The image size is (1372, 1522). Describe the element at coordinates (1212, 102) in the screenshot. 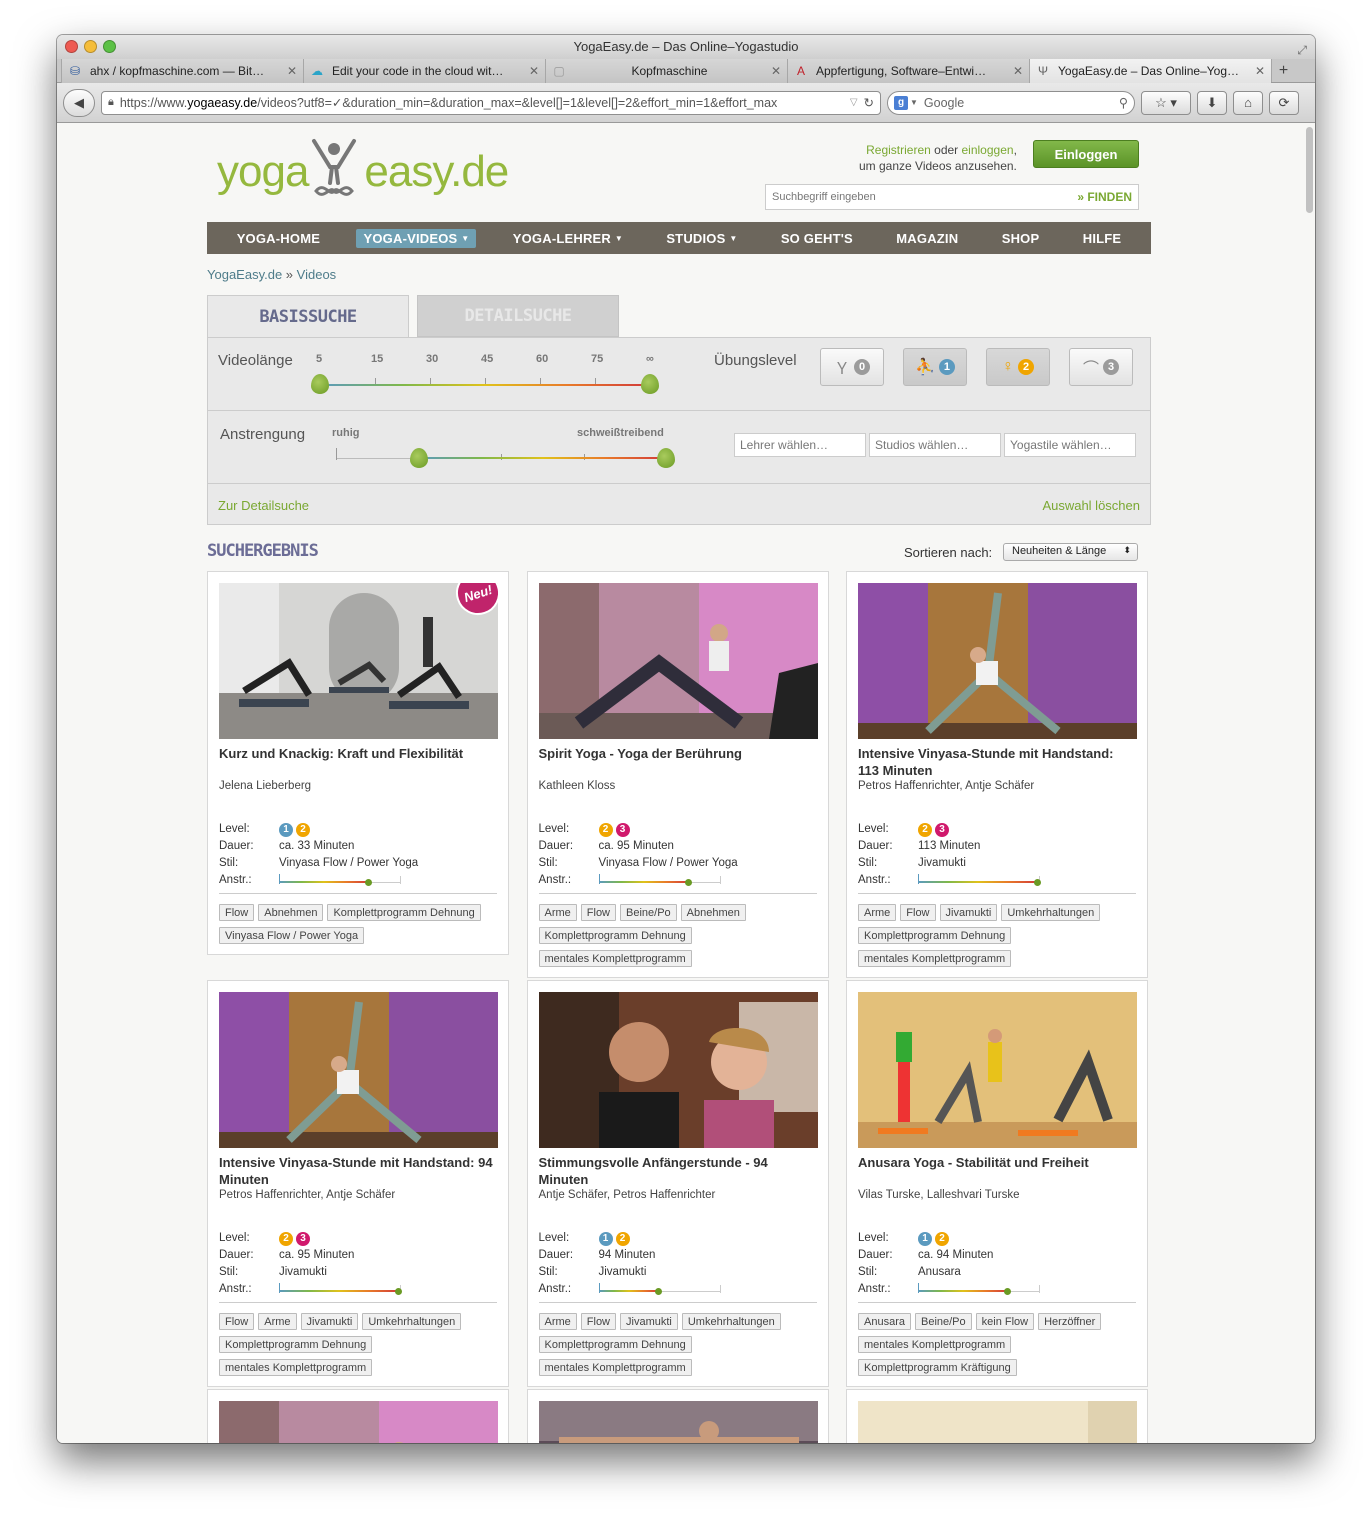

I see `downloads-button: ⬇` at that location.